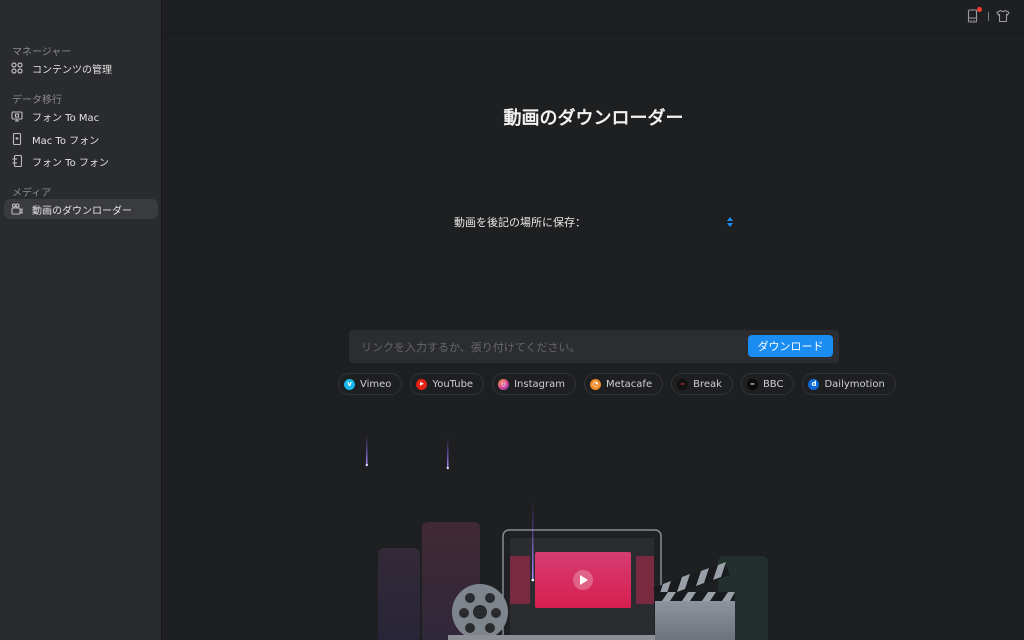 Image resolution: width=1024 pixels, height=640 pixels. I want to click on instagram-icon: ◎, so click(504, 384).